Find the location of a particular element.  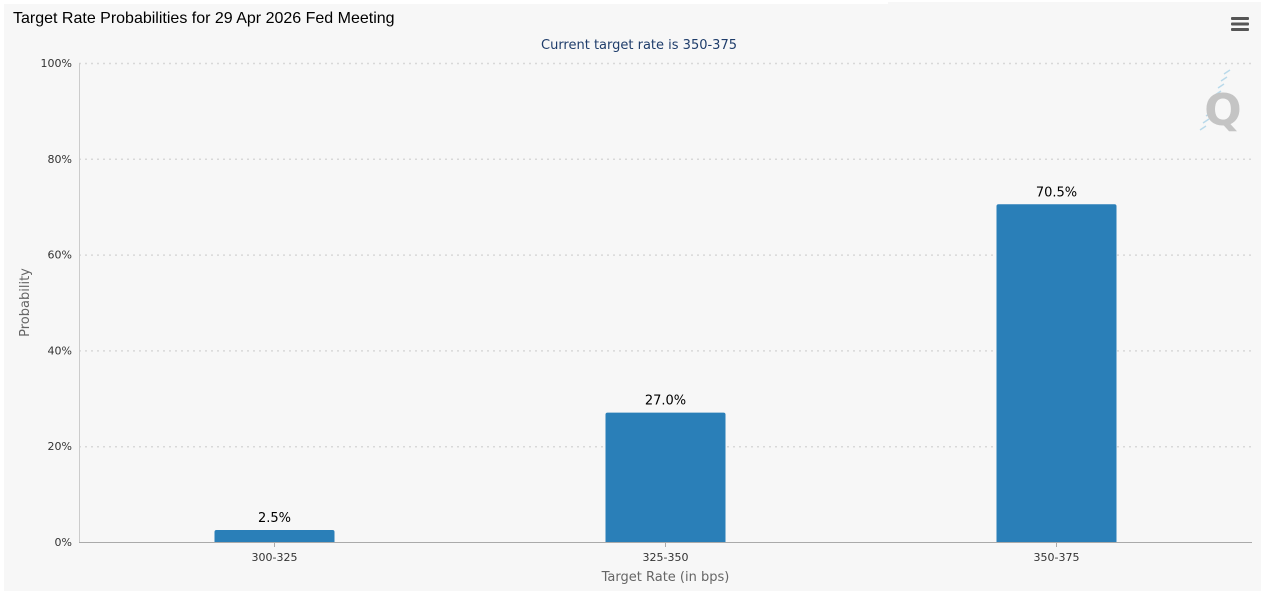

x-axis-title: Target Rate (in bps) is located at coordinates (665, 577).